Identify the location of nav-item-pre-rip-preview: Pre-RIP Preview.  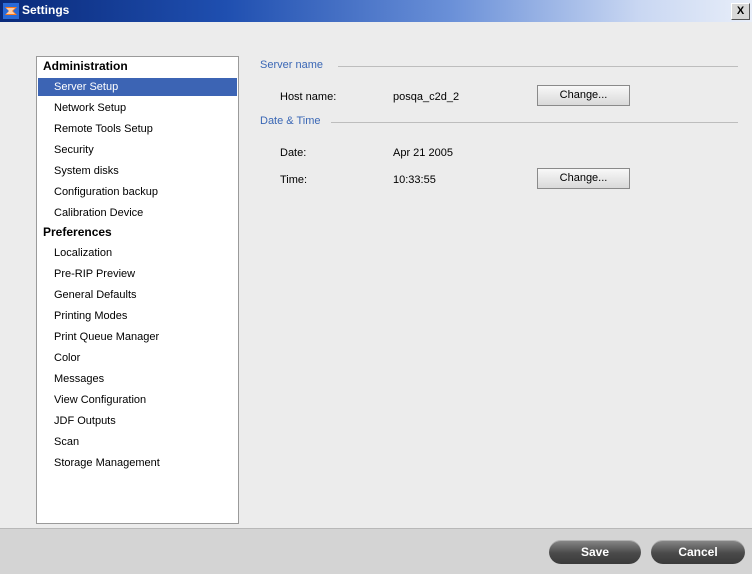
(137, 274).